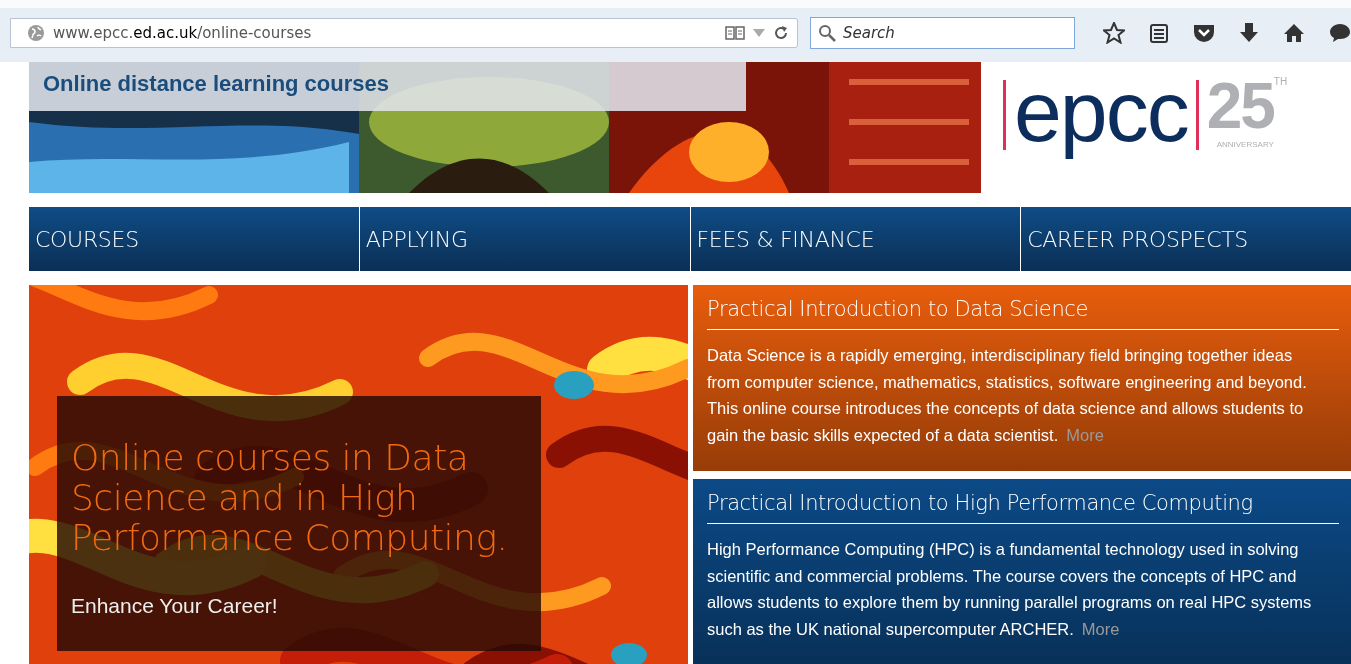  I want to click on nav-tab: CAREER PROSPECTS, so click(1186, 239).